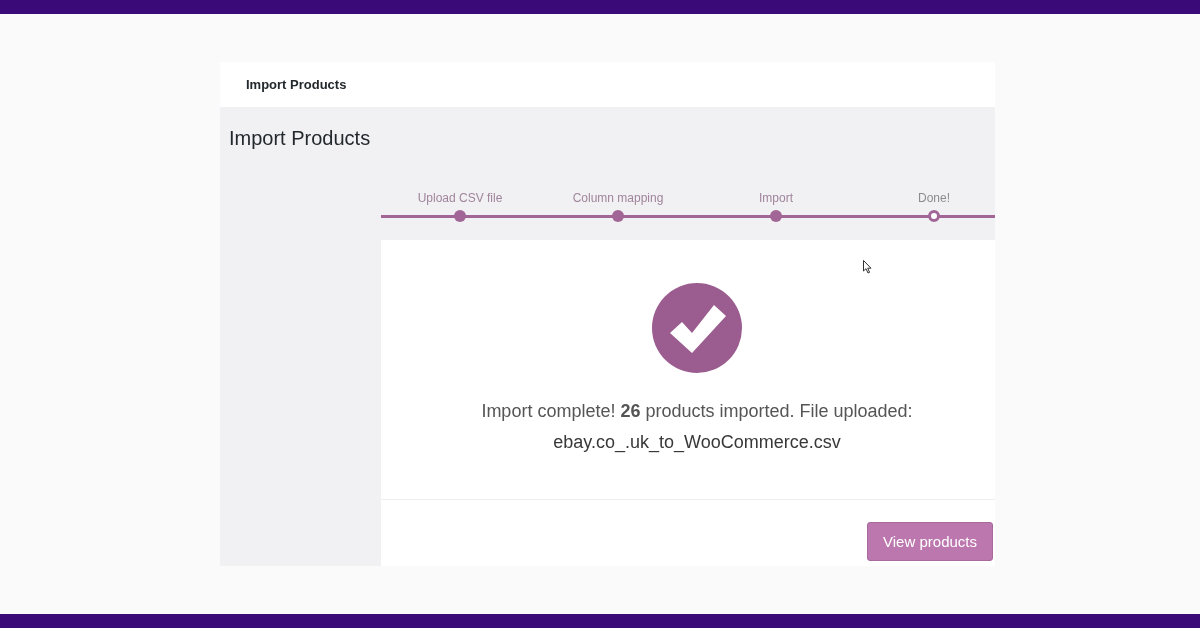  Describe the element at coordinates (776, 198) in the screenshot. I see `step-label: Import` at that location.